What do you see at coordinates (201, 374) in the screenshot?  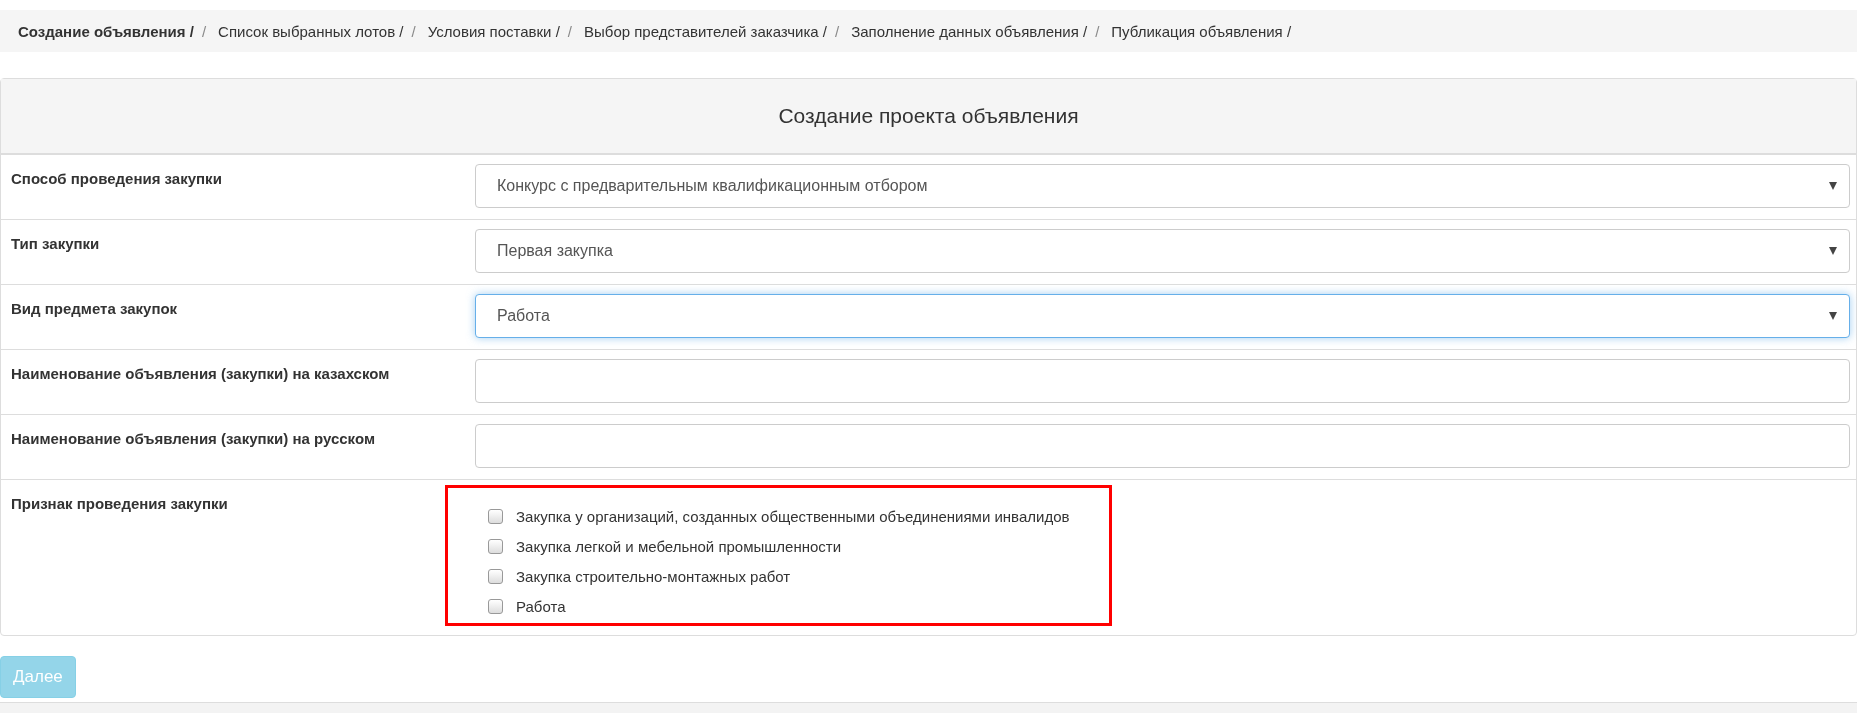 I see `field-label: Наименование объявления (закупки) на казахском` at bounding box center [201, 374].